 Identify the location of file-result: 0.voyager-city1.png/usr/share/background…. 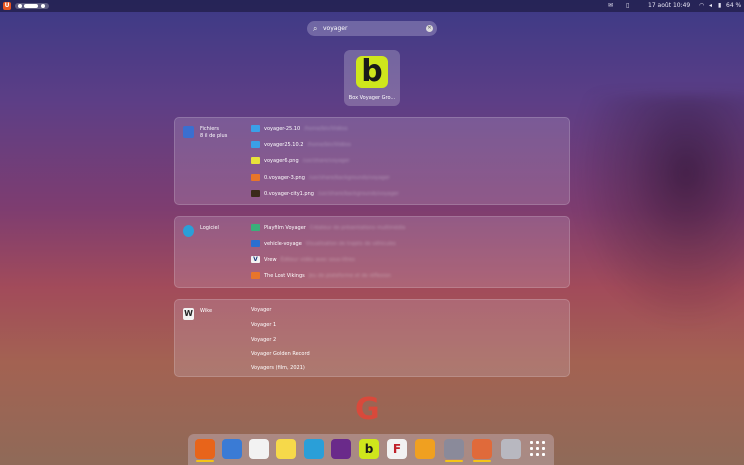
(325, 194).